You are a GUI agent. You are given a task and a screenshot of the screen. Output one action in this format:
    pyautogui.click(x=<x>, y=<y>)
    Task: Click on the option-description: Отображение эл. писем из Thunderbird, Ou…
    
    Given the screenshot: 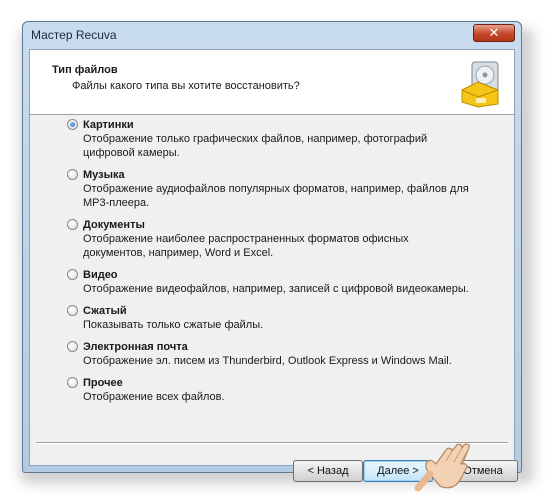 What is the action you would take?
    pyautogui.click(x=267, y=361)
    